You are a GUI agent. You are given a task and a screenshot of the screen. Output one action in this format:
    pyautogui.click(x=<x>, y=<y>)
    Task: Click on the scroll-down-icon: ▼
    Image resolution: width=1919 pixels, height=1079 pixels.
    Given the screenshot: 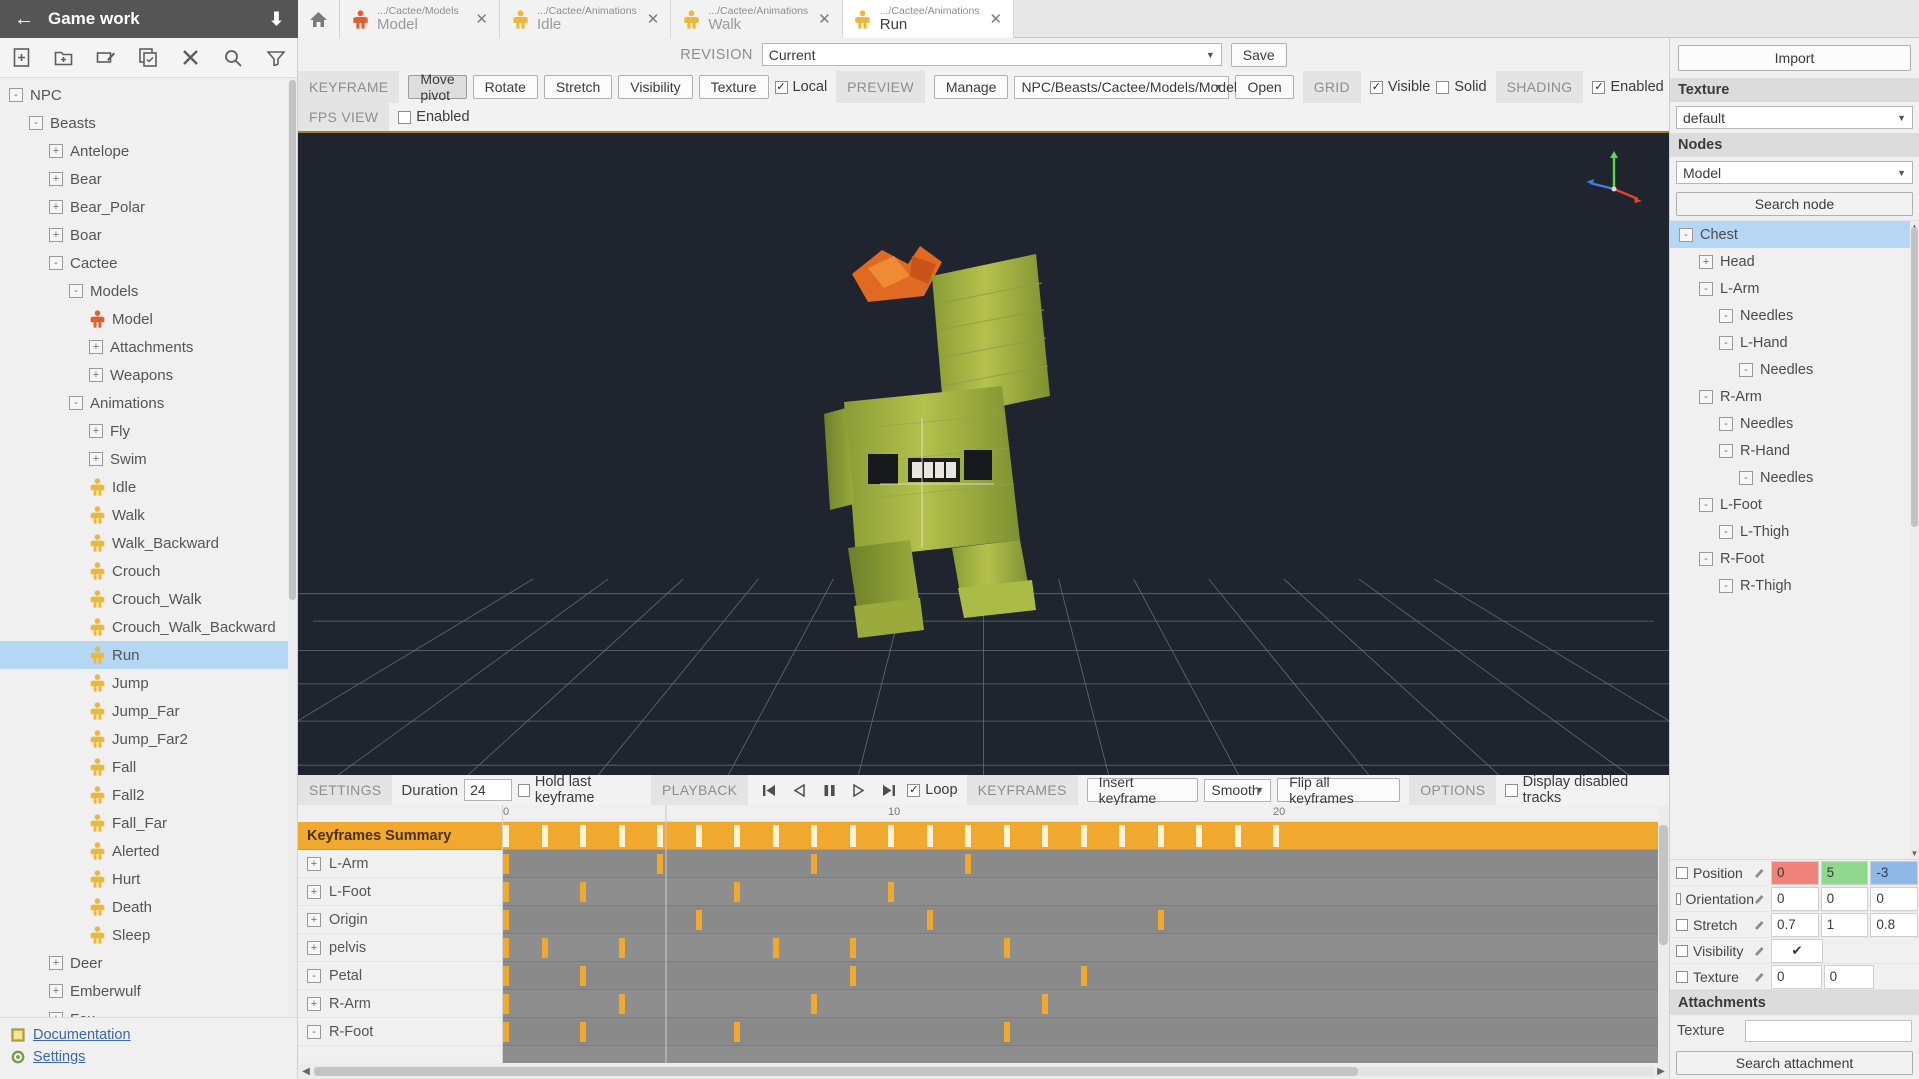 What is the action you would take?
    pyautogui.click(x=1914, y=853)
    